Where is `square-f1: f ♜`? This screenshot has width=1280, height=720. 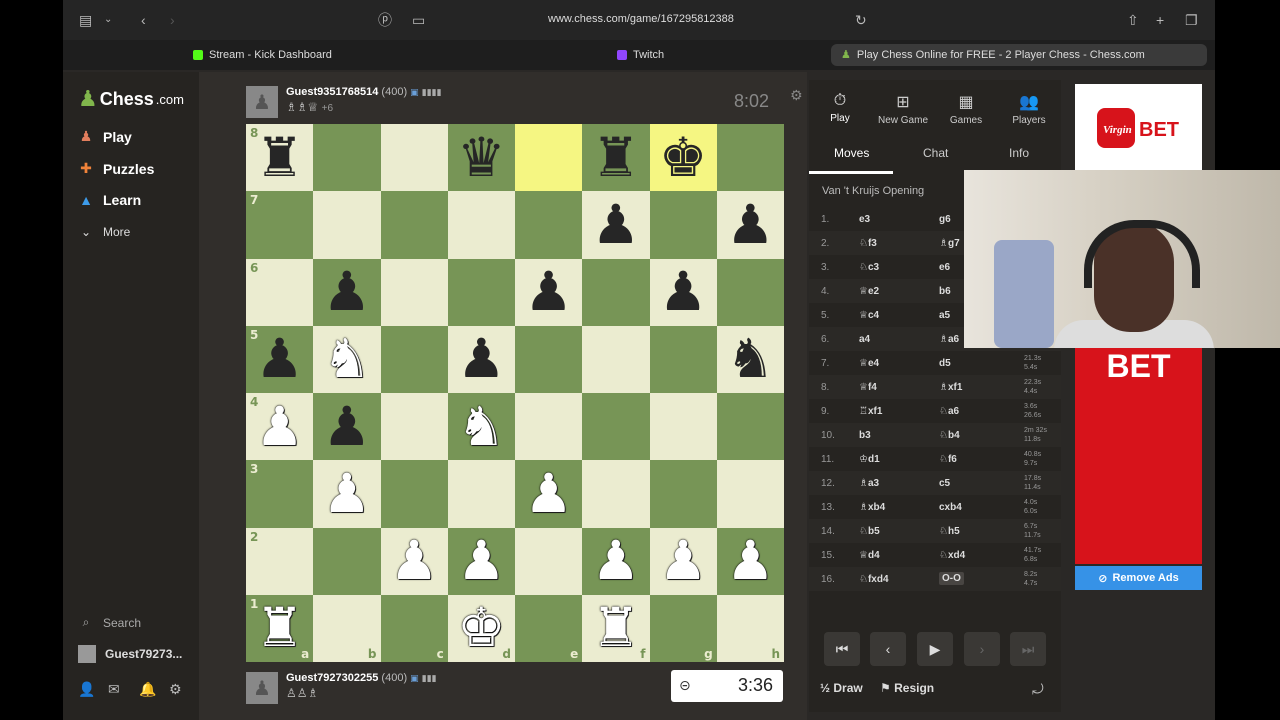 square-f1: f ♜ is located at coordinates (616, 628).